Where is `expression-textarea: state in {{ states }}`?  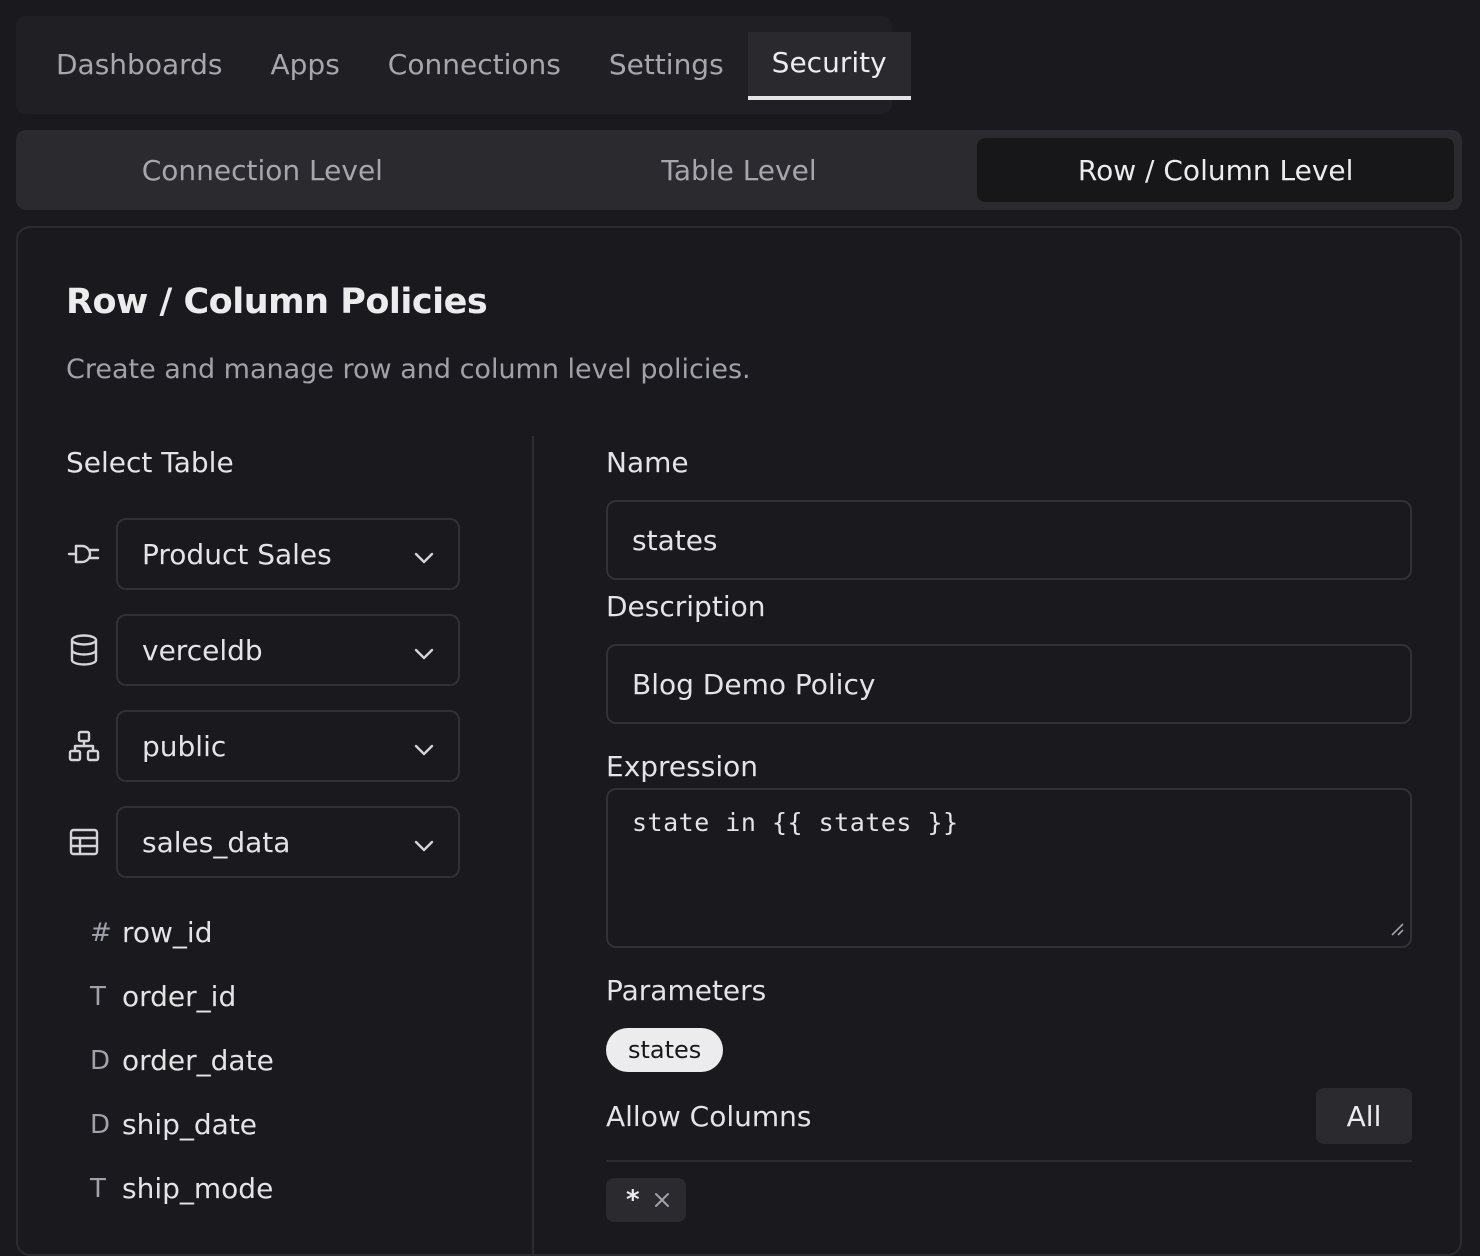 expression-textarea: state in {{ states }} is located at coordinates (1009, 868).